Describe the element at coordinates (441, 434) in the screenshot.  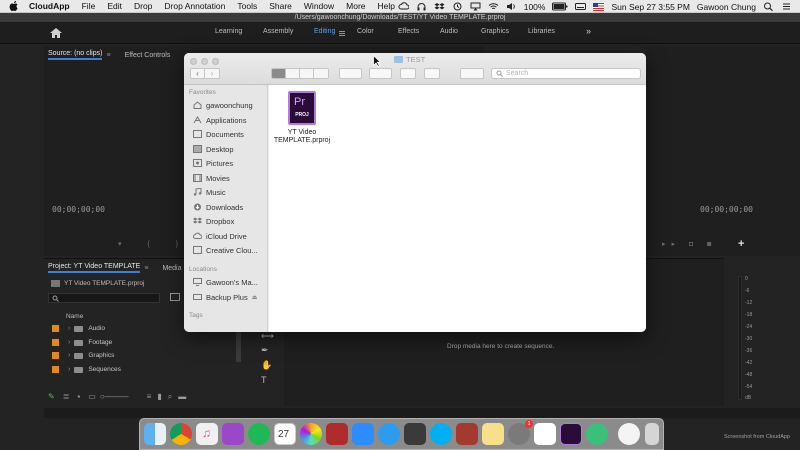
I see `skype-dock-icon` at that location.